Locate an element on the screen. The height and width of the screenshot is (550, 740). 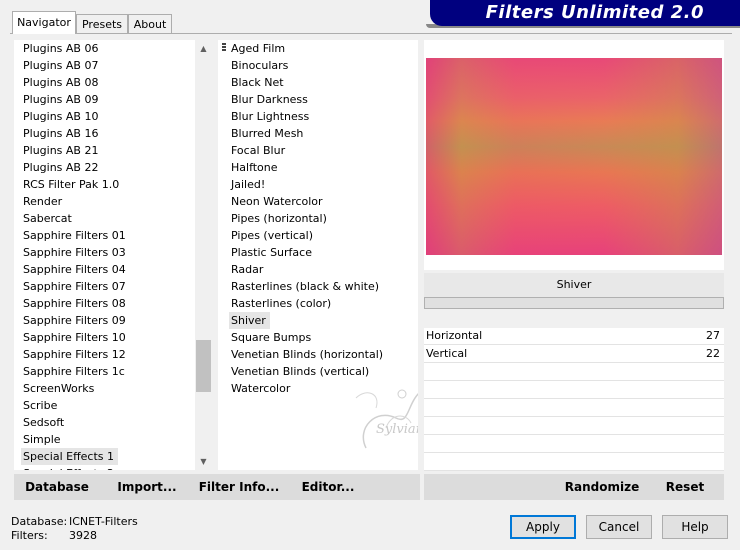
category-item: Plugins AB 07 is located at coordinates (60, 65).